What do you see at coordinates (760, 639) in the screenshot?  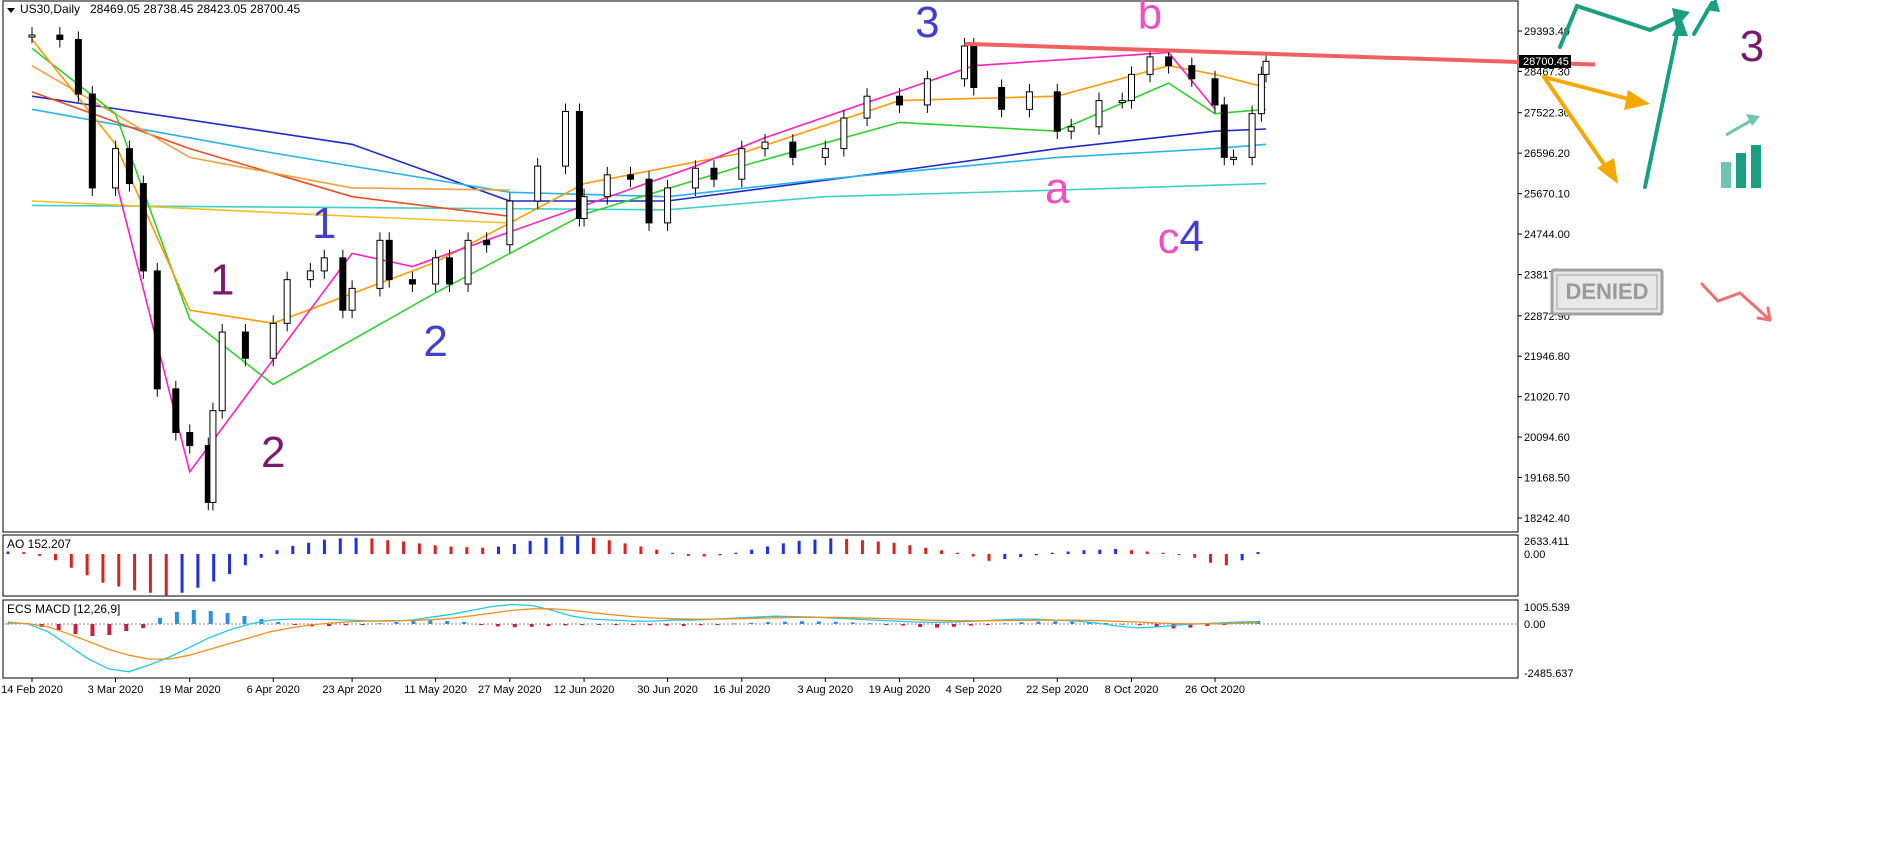 I see `macd-panel-frame` at bounding box center [760, 639].